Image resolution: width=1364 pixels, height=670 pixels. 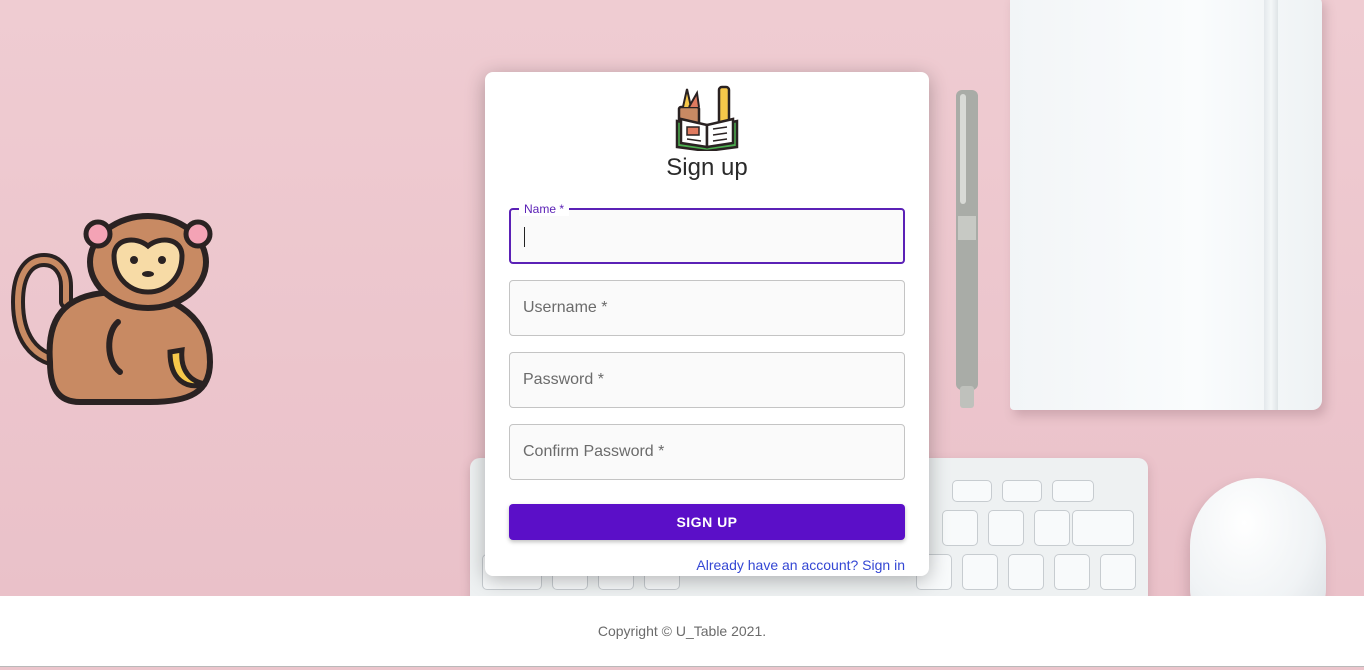 What do you see at coordinates (707, 236) in the screenshot?
I see `name-input` at bounding box center [707, 236].